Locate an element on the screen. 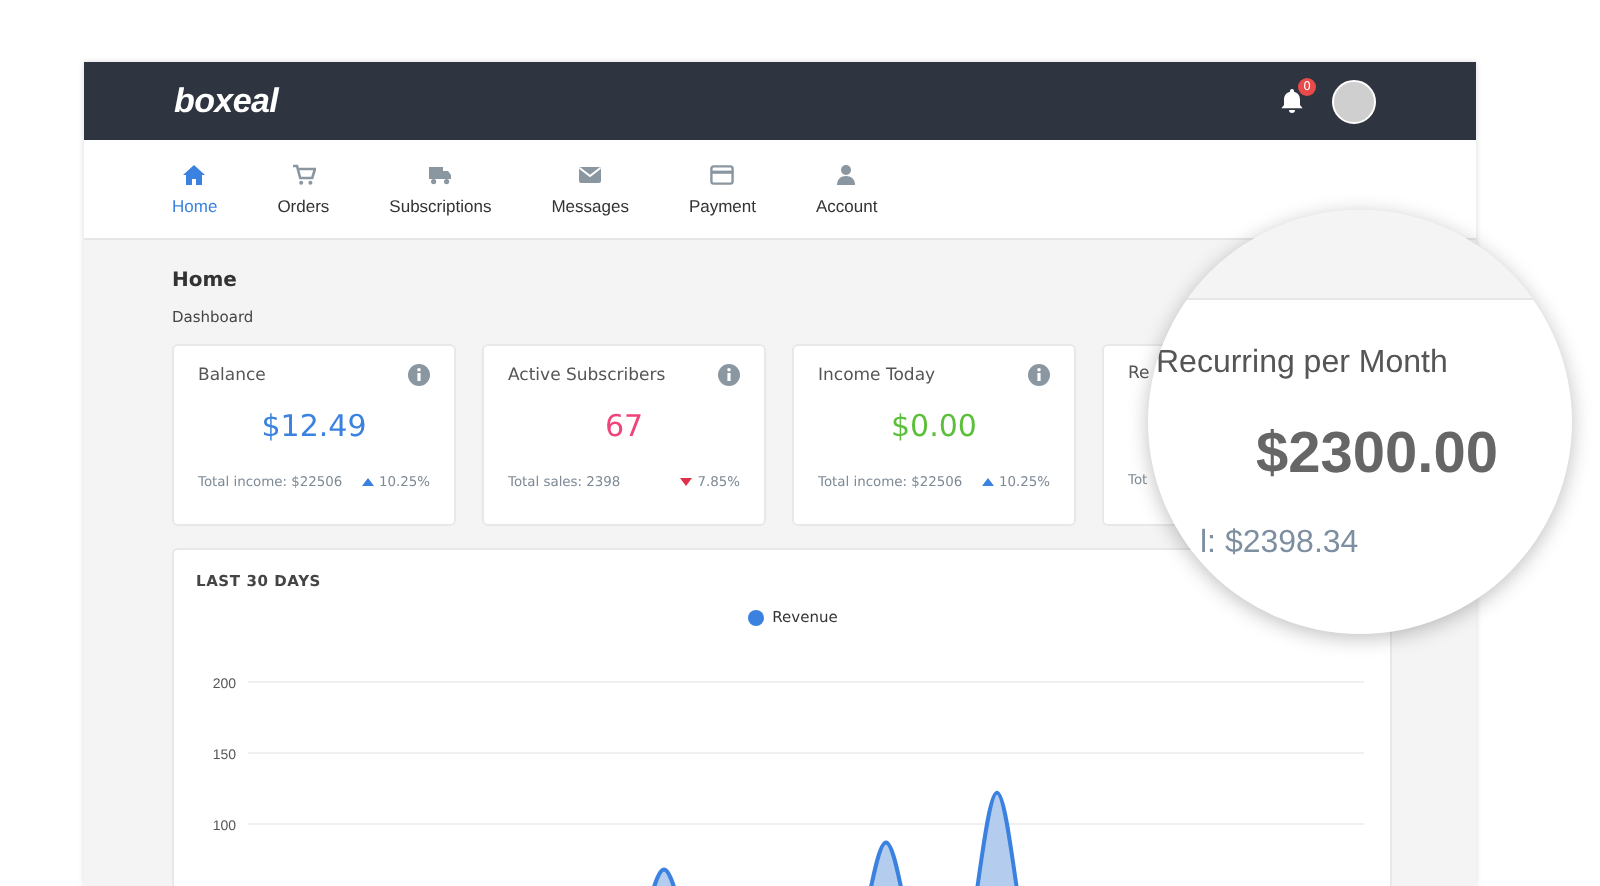 The width and height of the screenshot is (1600, 886). logo: boxeal is located at coordinates (226, 101).